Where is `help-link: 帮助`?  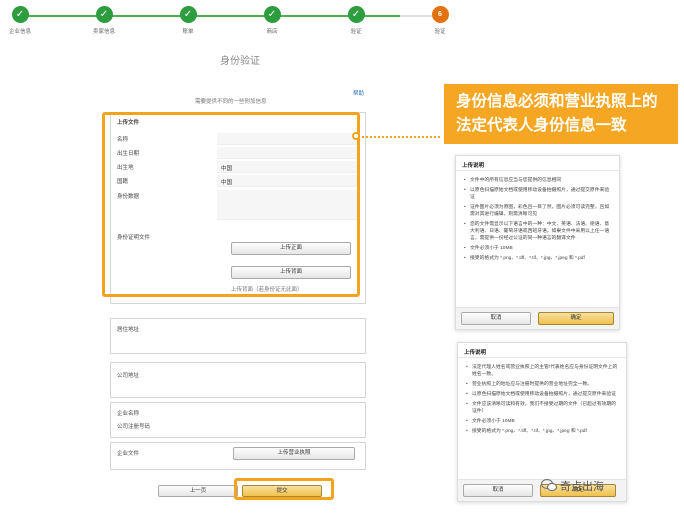 help-link: 帮助 is located at coordinates (358, 93).